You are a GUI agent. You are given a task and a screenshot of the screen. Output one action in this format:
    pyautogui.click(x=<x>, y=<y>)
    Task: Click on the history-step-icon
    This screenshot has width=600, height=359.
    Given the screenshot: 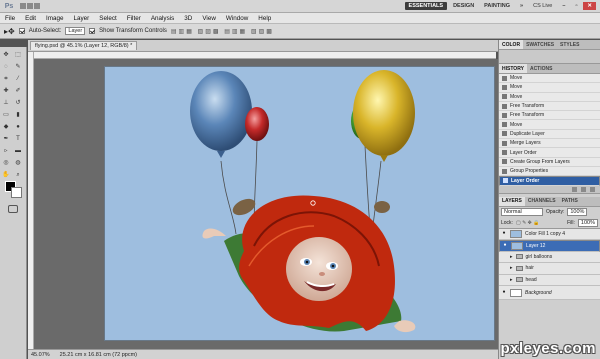 What is the action you would take?
    pyautogui.click(x=504, y=106)
    